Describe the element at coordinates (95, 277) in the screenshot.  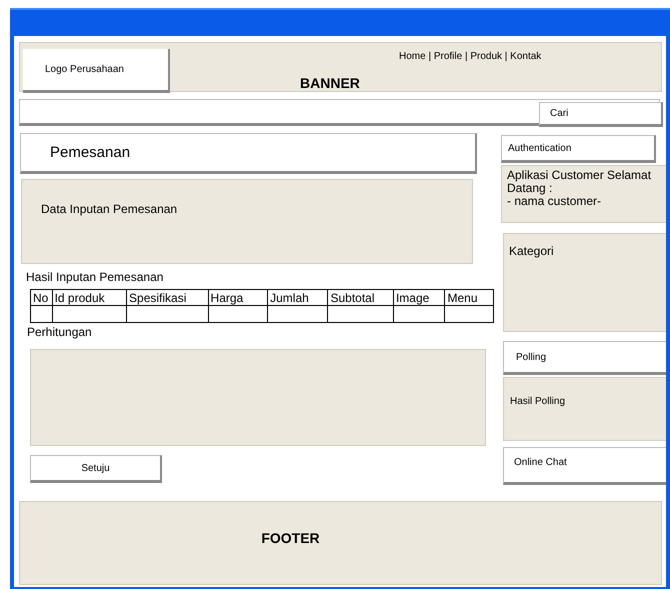
I see `section-label: Hasil Inputan Pemesanan` at that location.